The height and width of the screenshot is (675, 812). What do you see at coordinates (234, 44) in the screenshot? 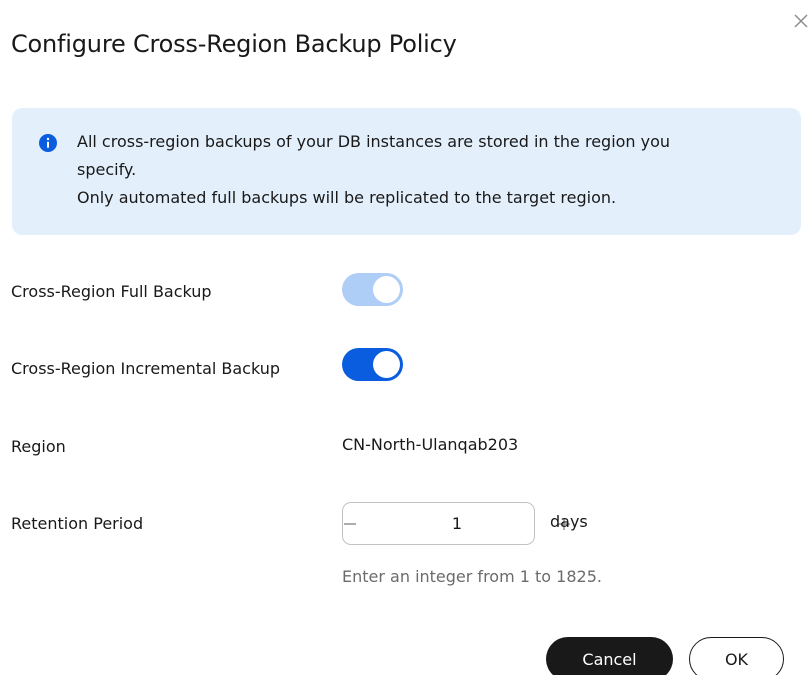
I see `dialog-title: Configure Cross-Region Backup Policy` at bounding box center [234, 44].